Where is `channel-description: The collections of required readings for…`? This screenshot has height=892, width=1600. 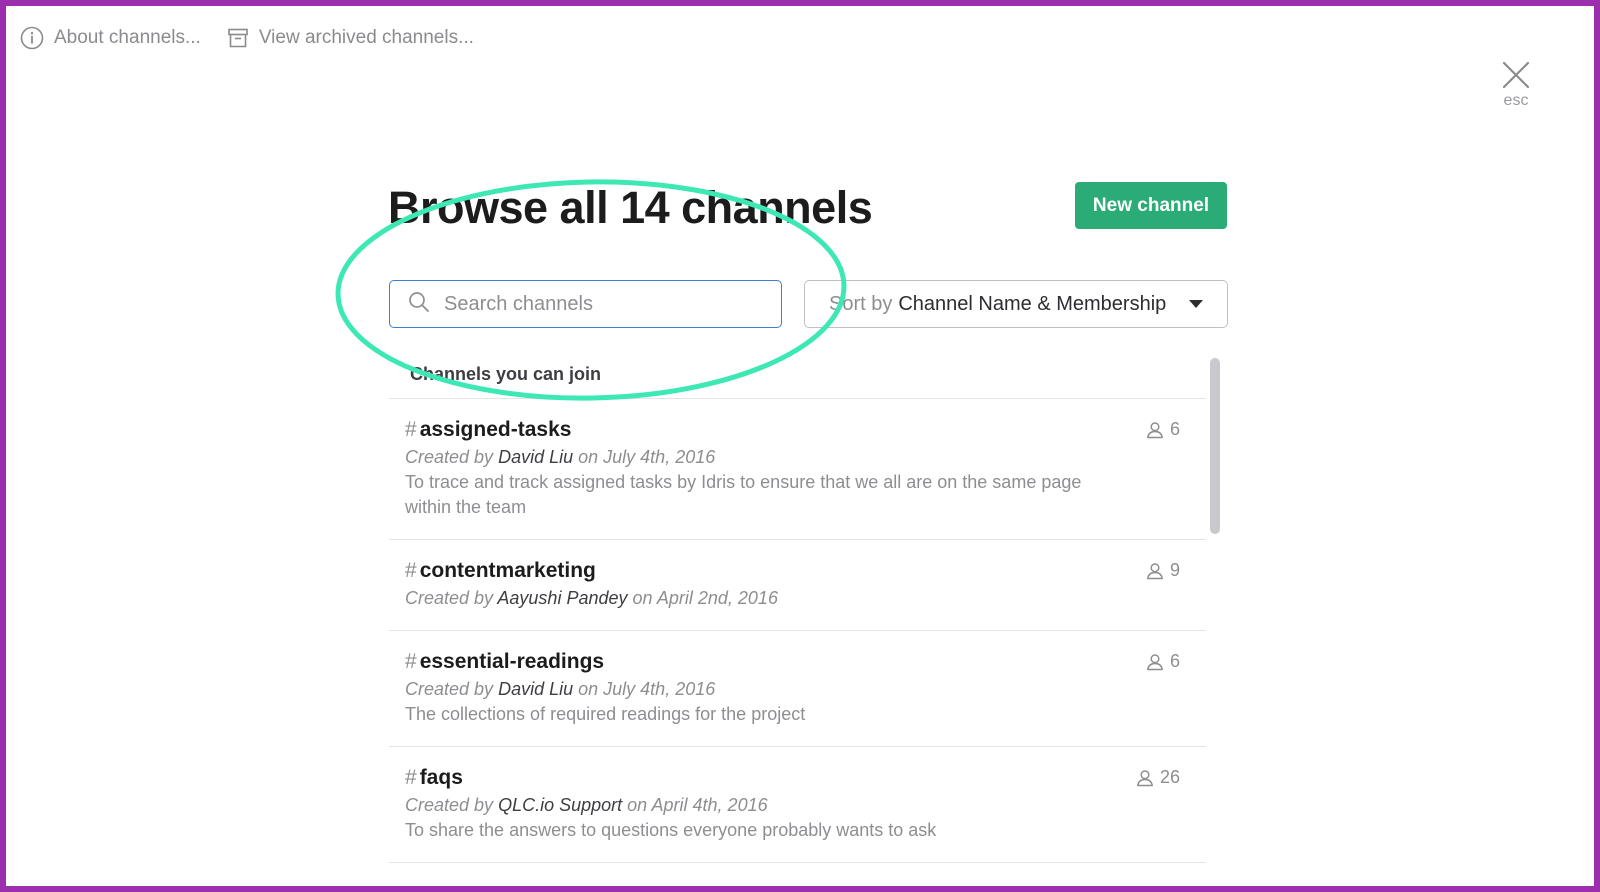 channel-description: The collections of required readings for… is located at coordinates (605, 714).